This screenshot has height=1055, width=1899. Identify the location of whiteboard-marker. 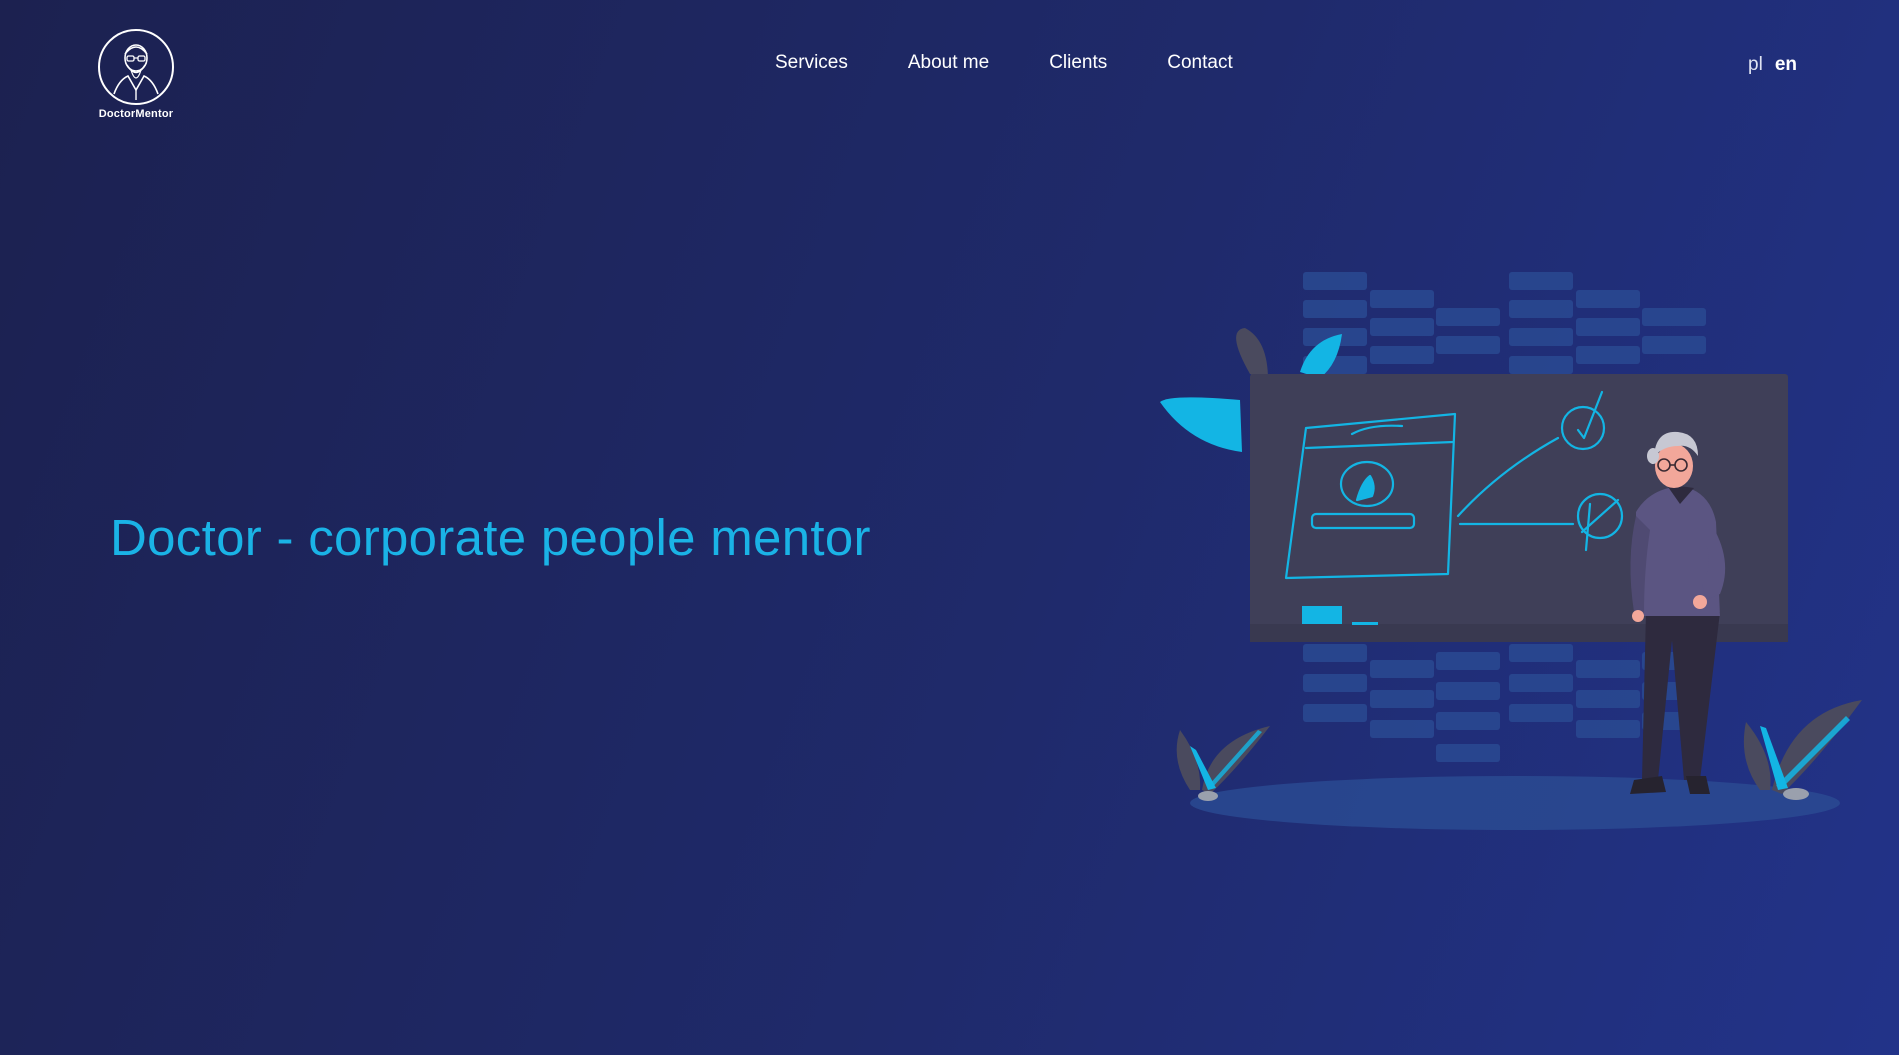
(1322, 615).